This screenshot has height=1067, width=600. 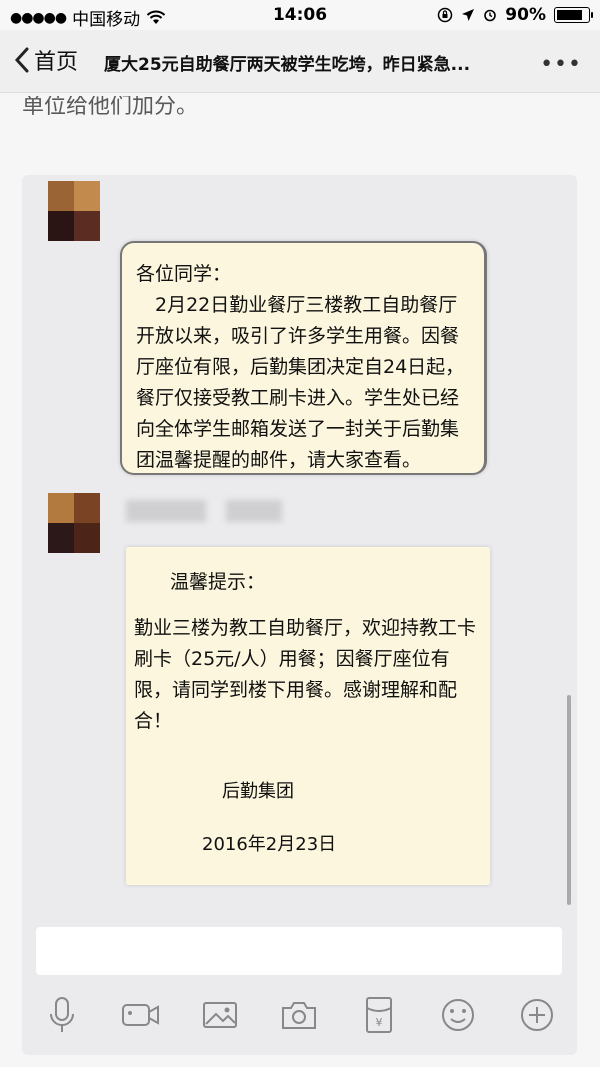 What do you see at coordinates (62, 1015) in the screenshot?
I see `microphone-icon` at bounding box center [62, 1015].